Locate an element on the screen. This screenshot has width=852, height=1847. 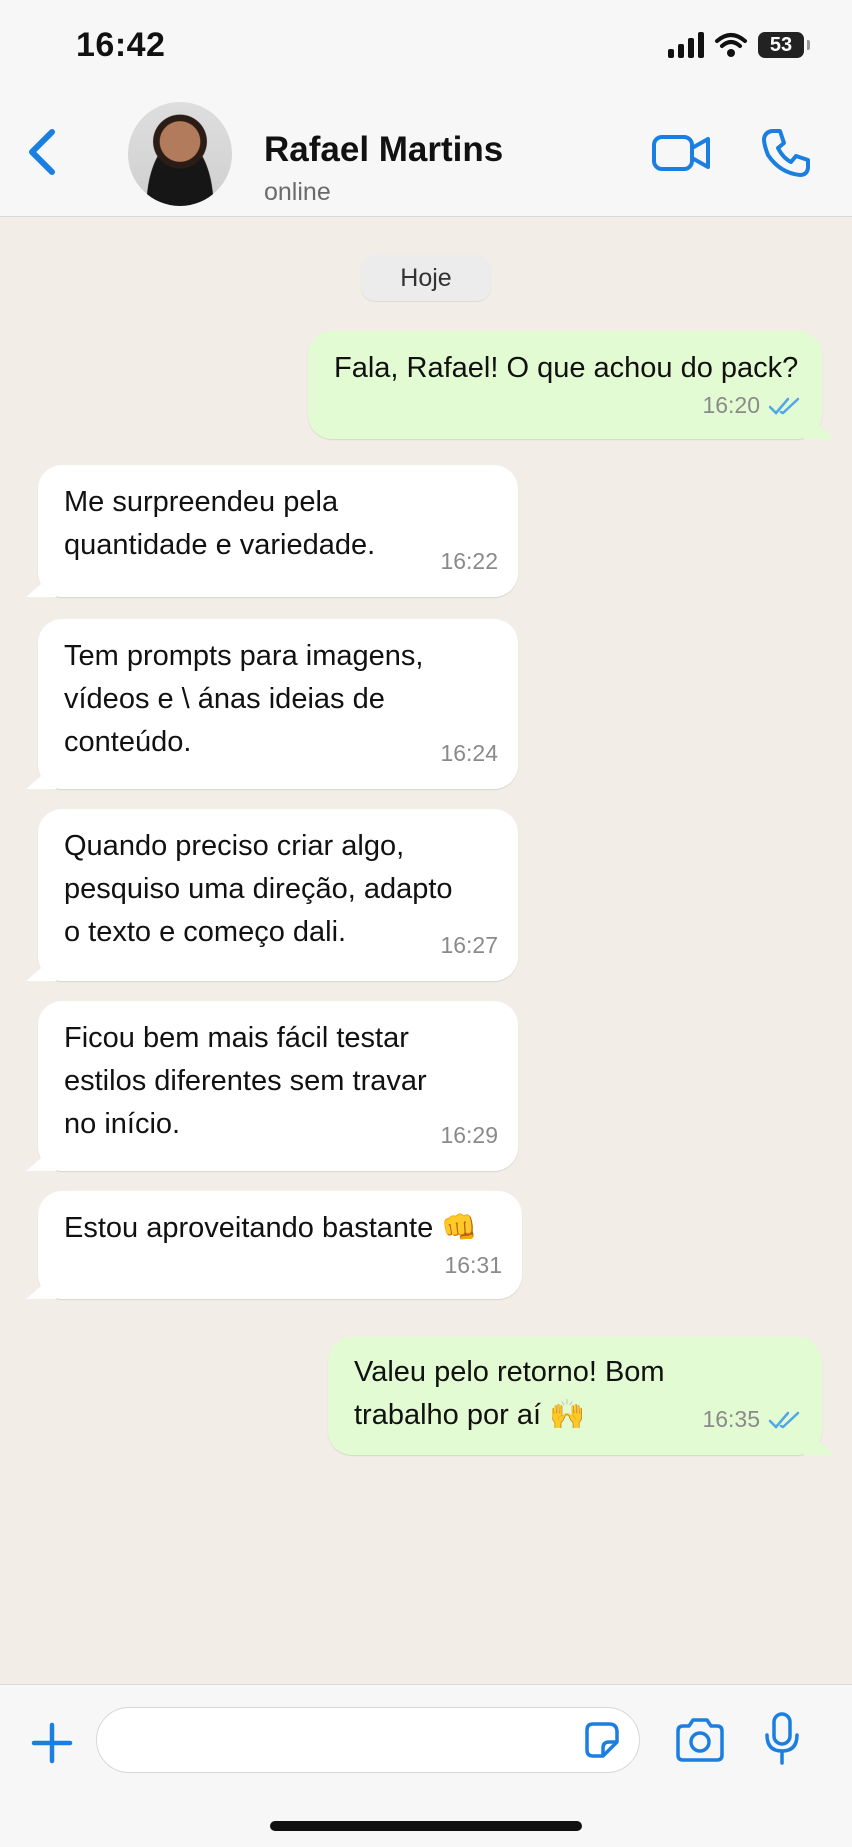
voice-message-button is located at coordinates (782, 1739).